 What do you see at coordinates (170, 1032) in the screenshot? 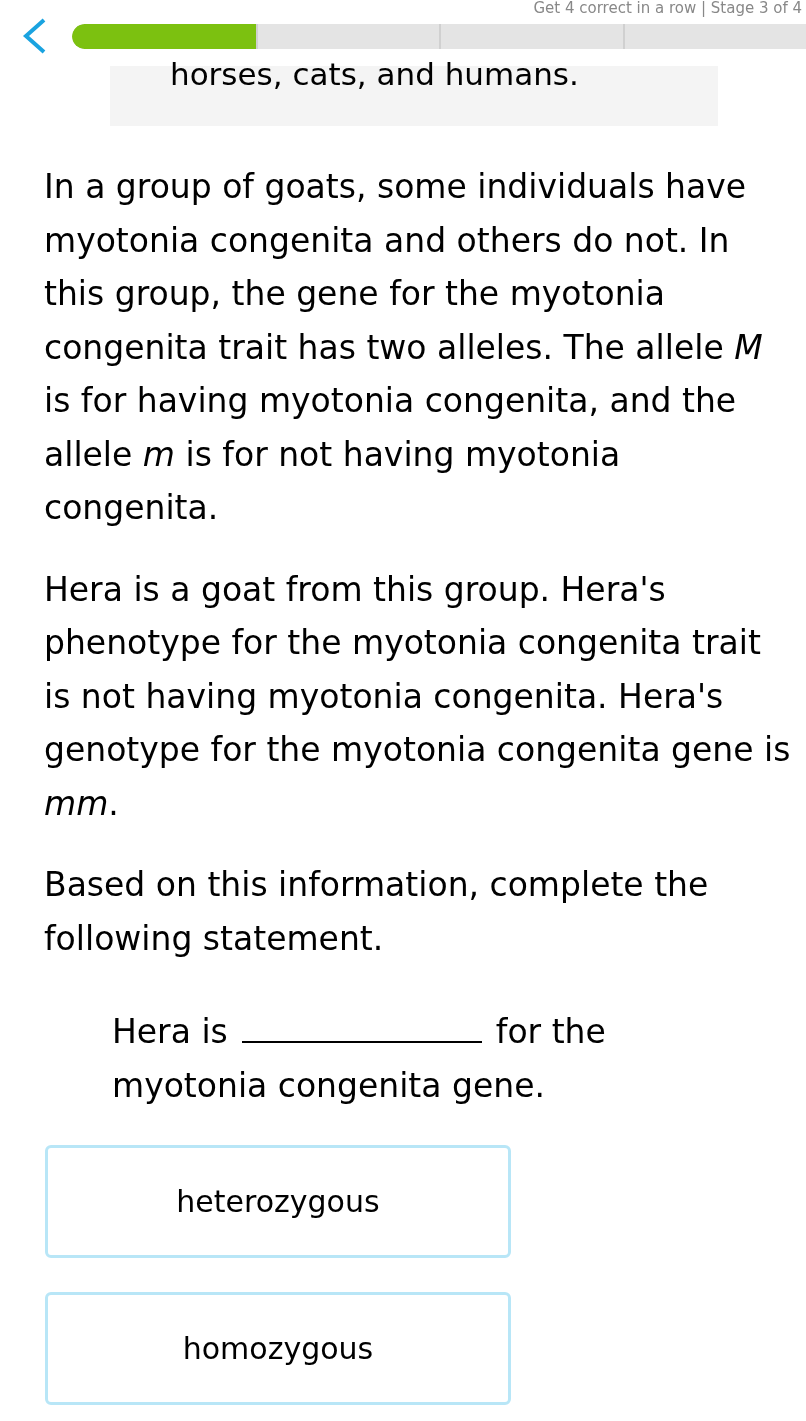
I see `statement-text: Hera is` at bounding box center [170, 1032].